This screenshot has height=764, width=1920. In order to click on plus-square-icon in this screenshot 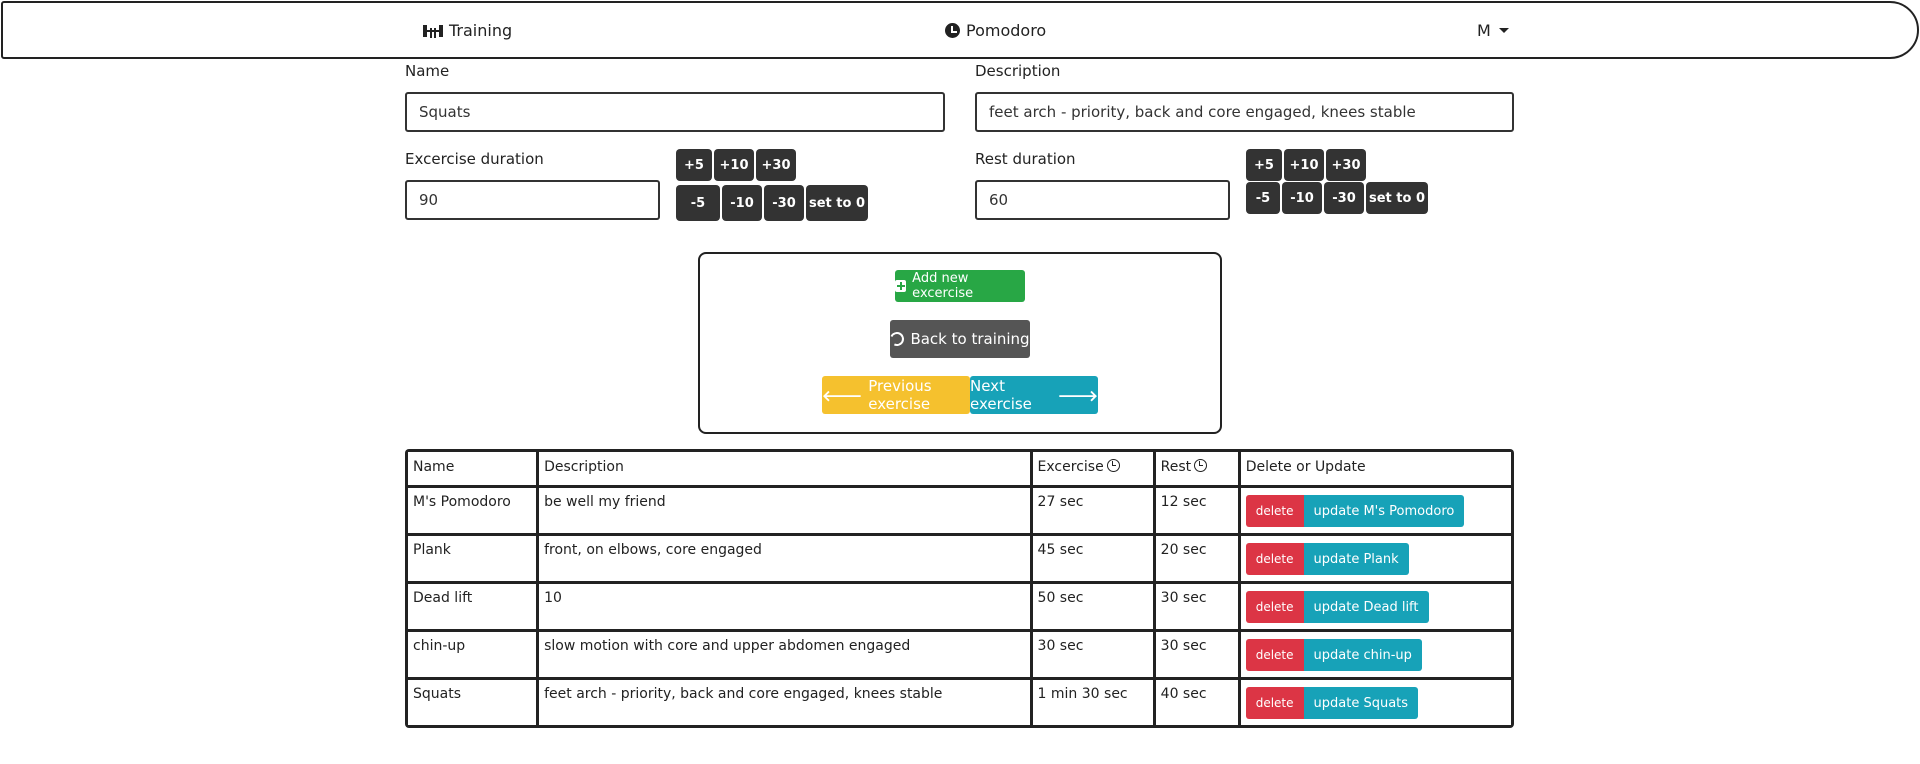, I will do `click(901, 286)`.